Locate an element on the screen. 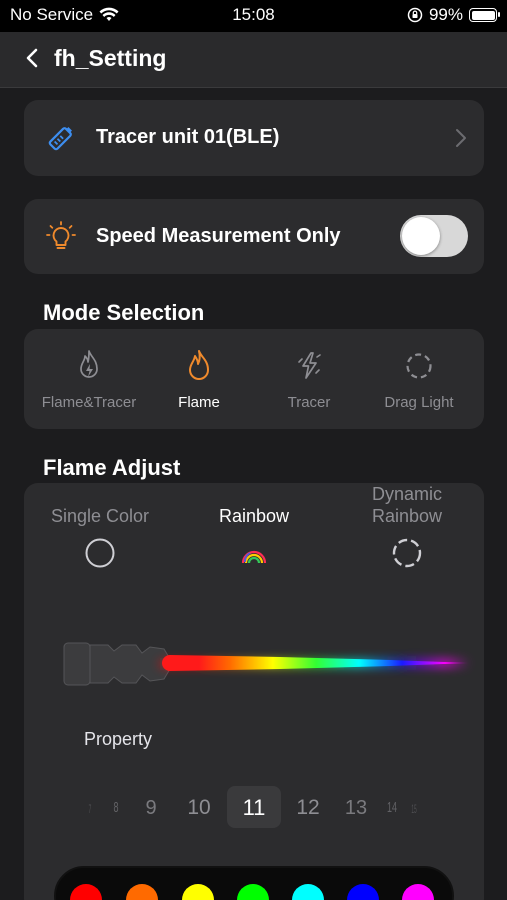  color-swatch-green is located at coordinates (253, 892).